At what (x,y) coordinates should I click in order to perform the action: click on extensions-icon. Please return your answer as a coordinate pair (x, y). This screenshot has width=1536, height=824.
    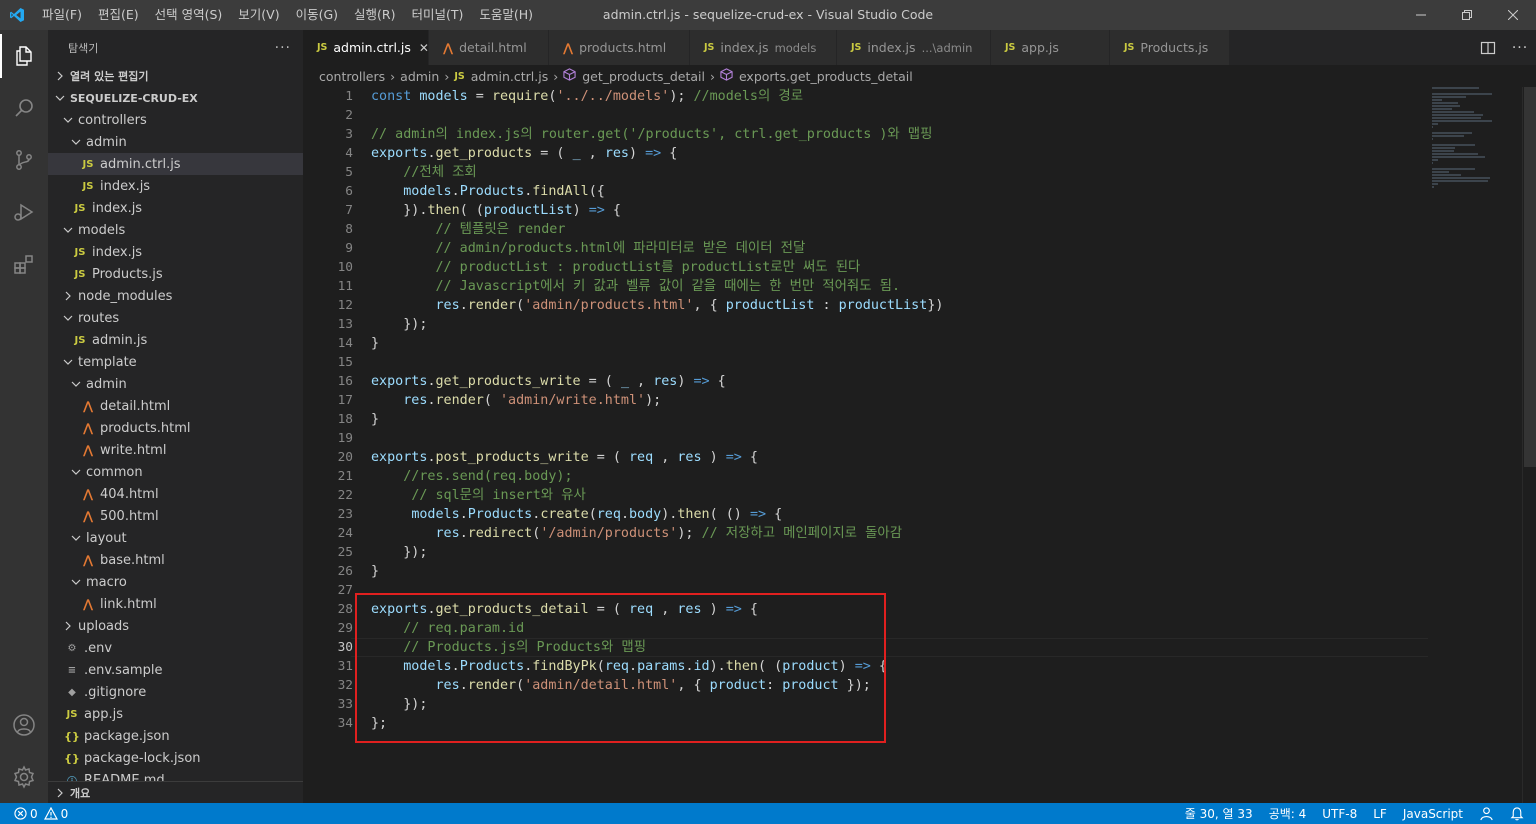
    Looking at the image, I should click on (24, 264).